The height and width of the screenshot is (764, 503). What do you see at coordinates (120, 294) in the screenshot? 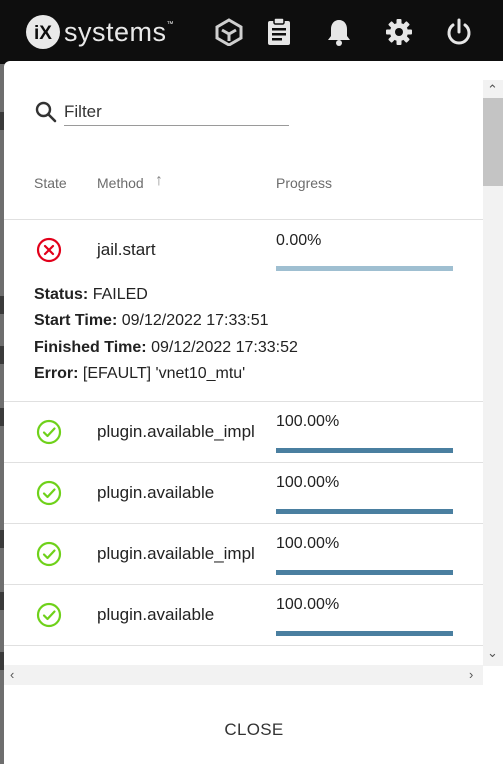
I see `status-value: FAILED` at bounding box center [120, 294].